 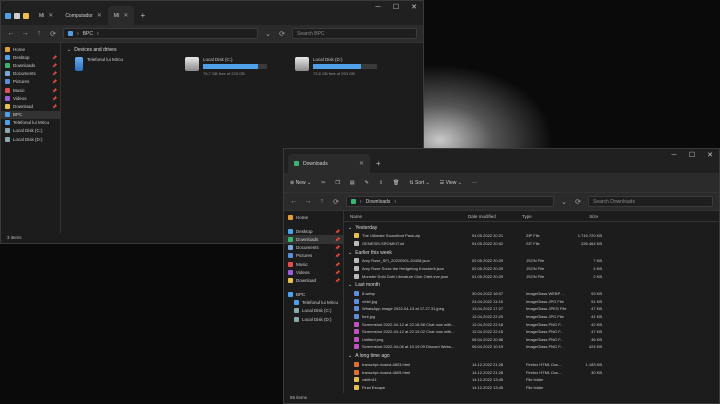 I want to click on search-input: Search Downloads, so click(x=650, y=201).